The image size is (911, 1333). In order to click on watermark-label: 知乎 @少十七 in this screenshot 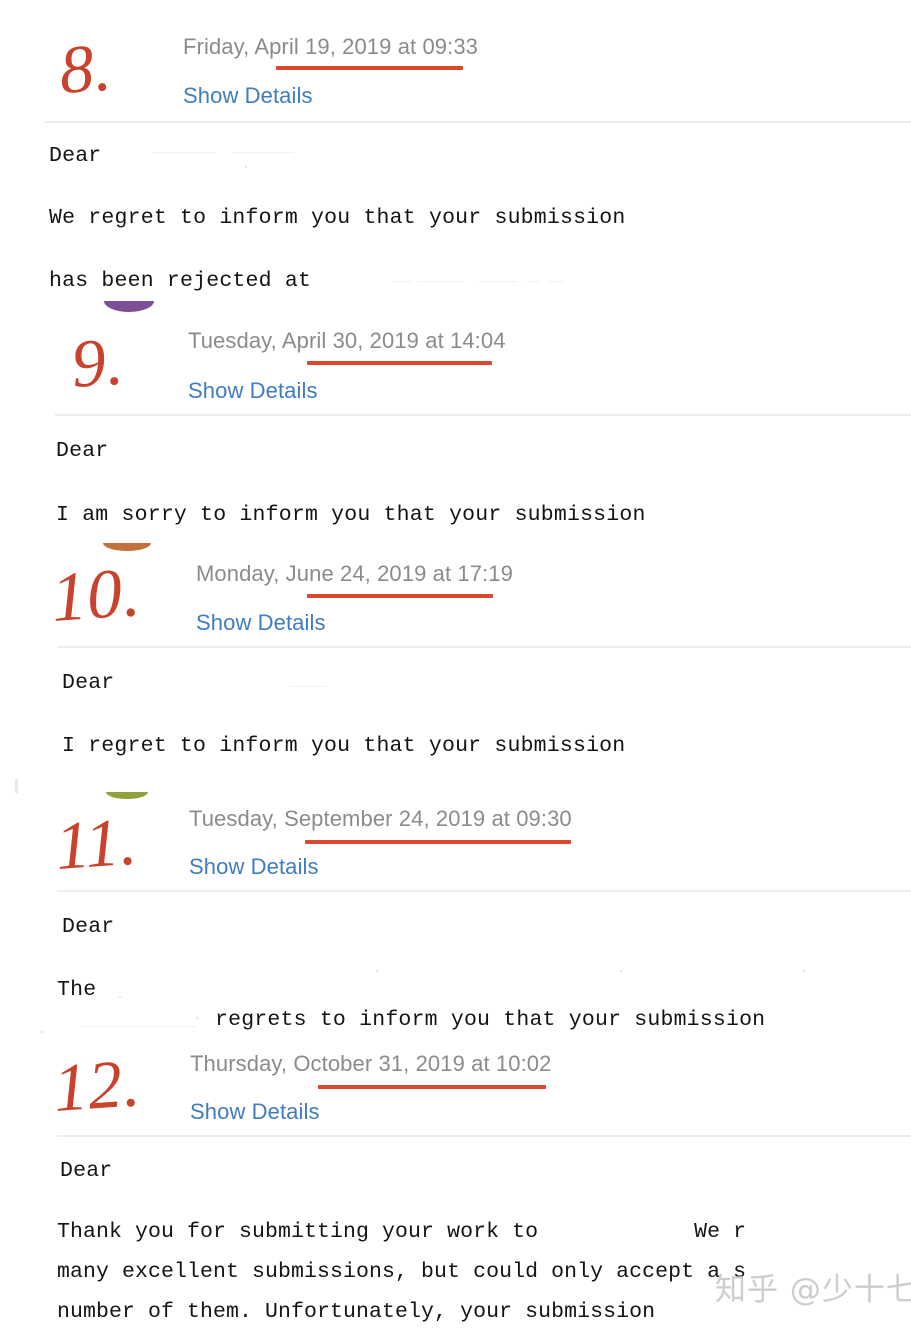, I will do `click(813, 1290)`.